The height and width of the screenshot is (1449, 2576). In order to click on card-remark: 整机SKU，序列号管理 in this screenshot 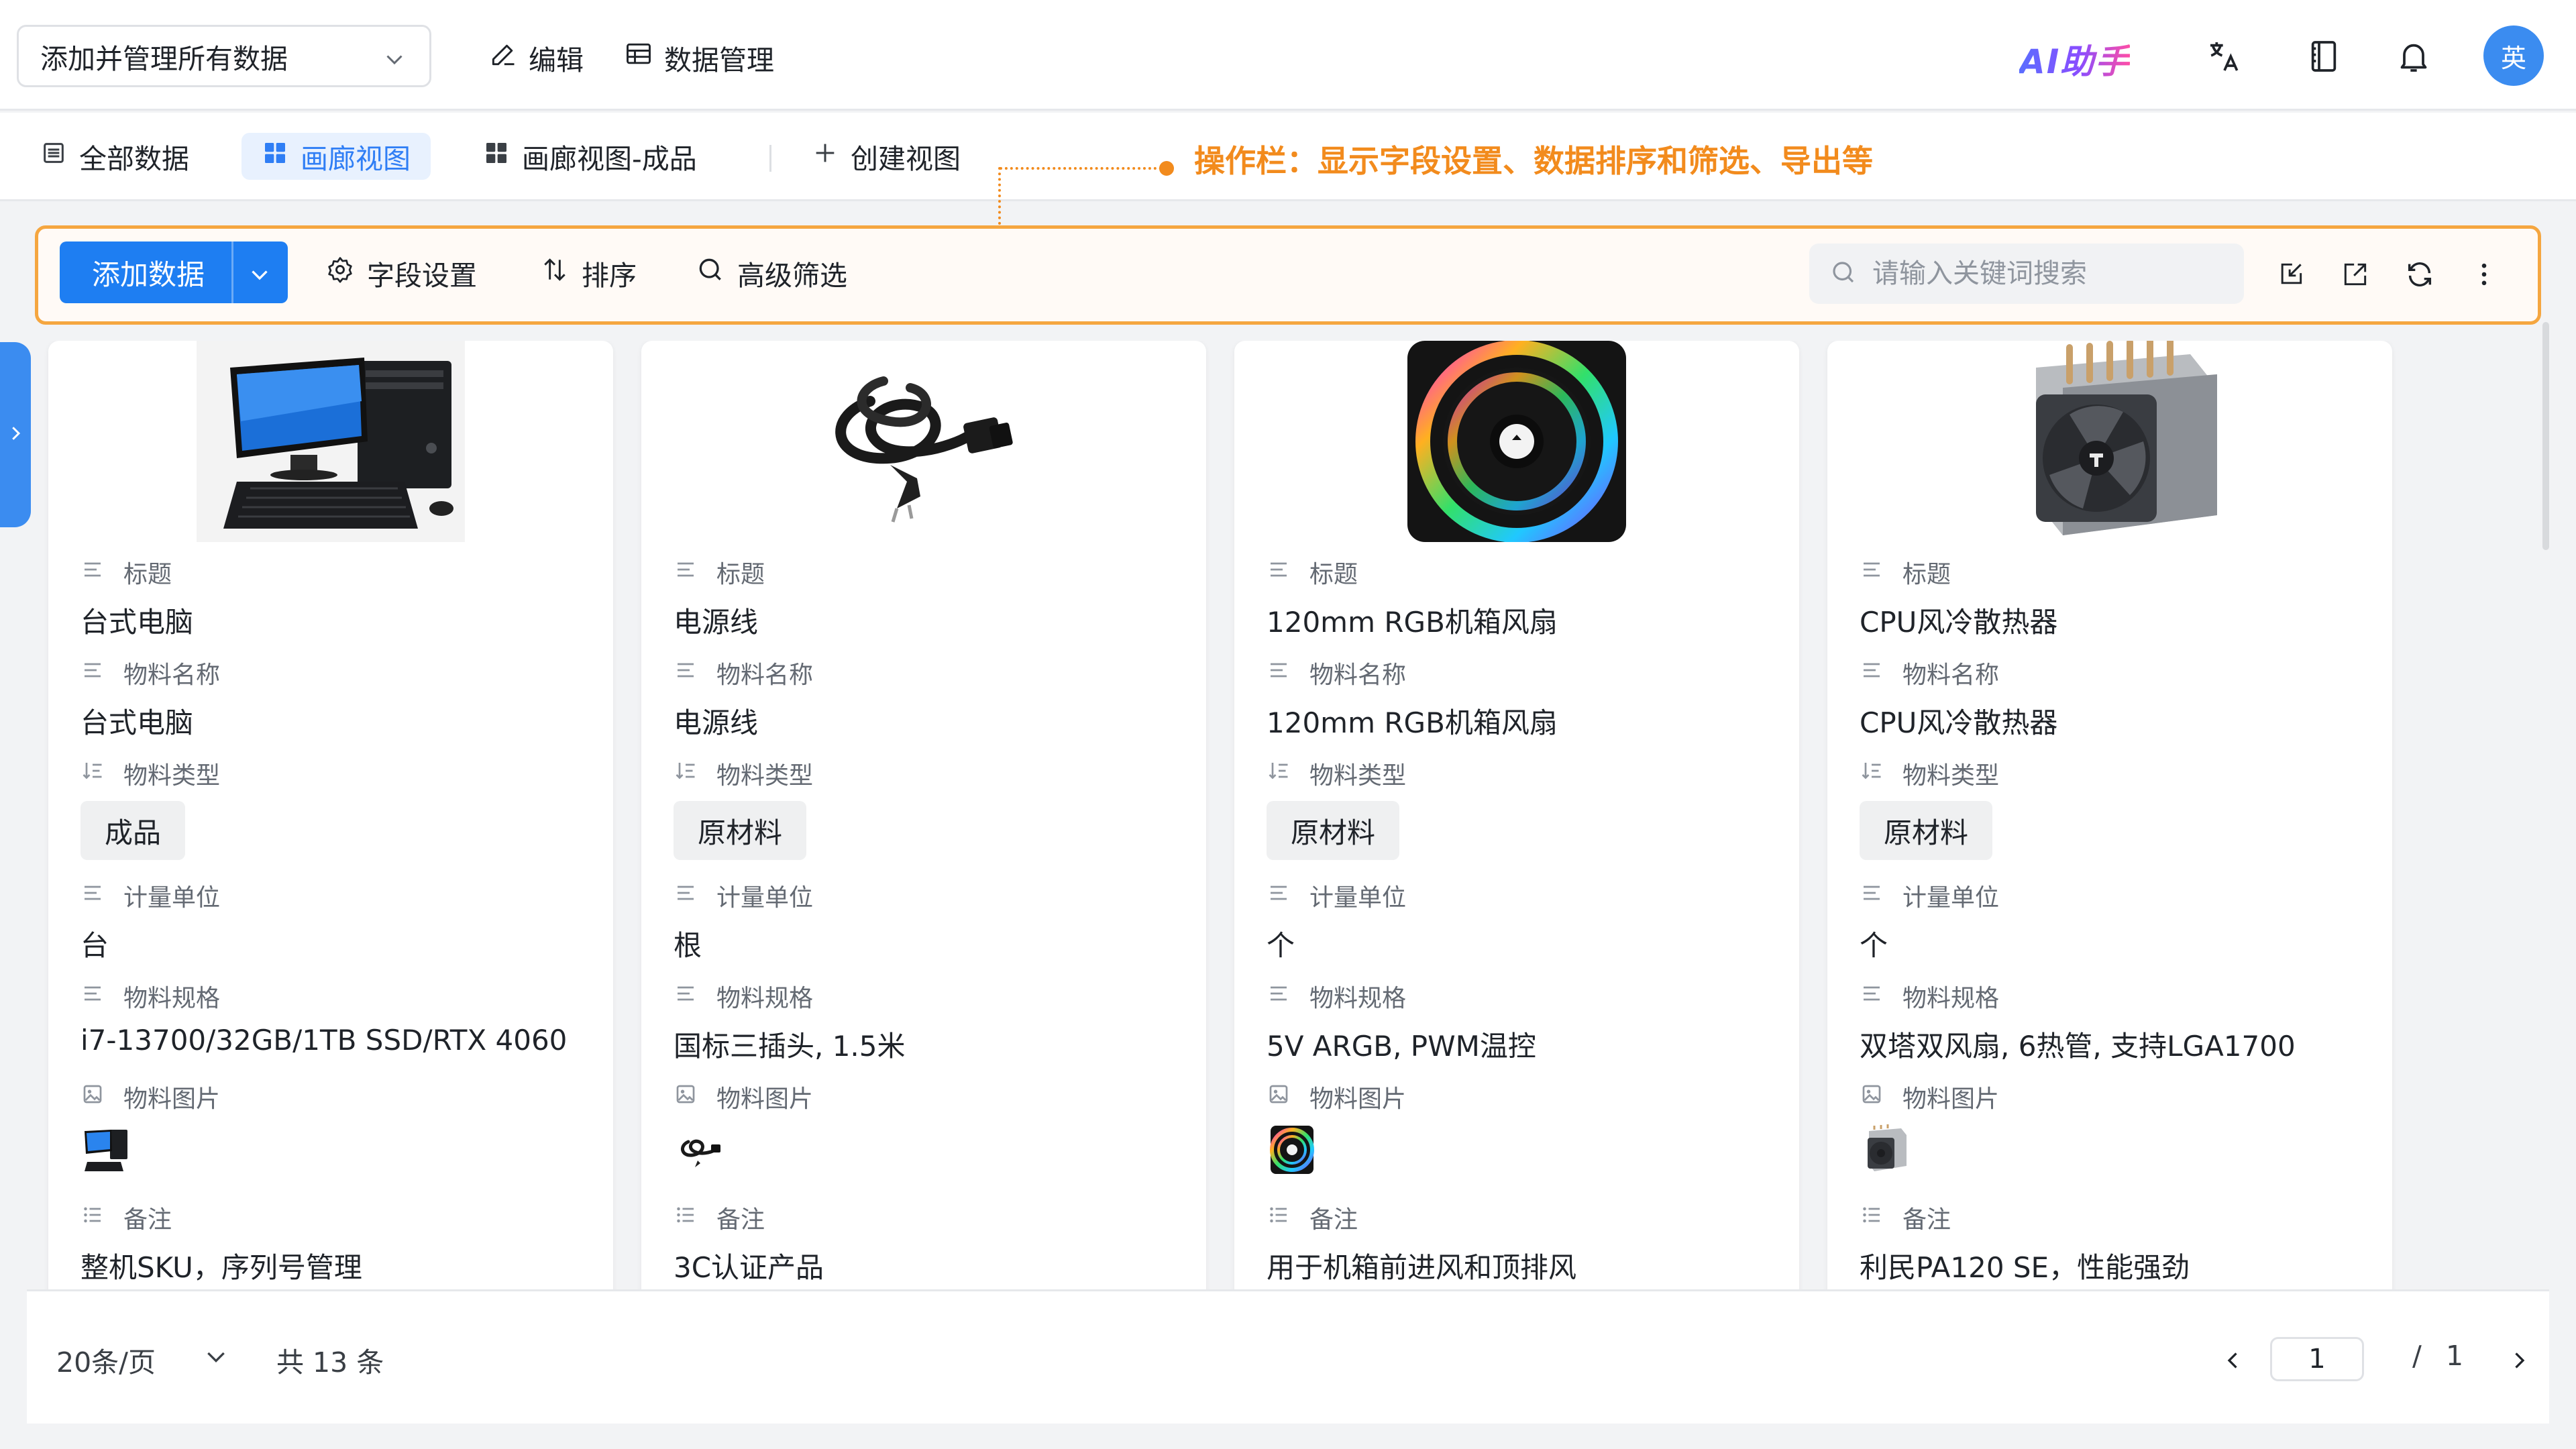, I will do `click(221, 1267)`.